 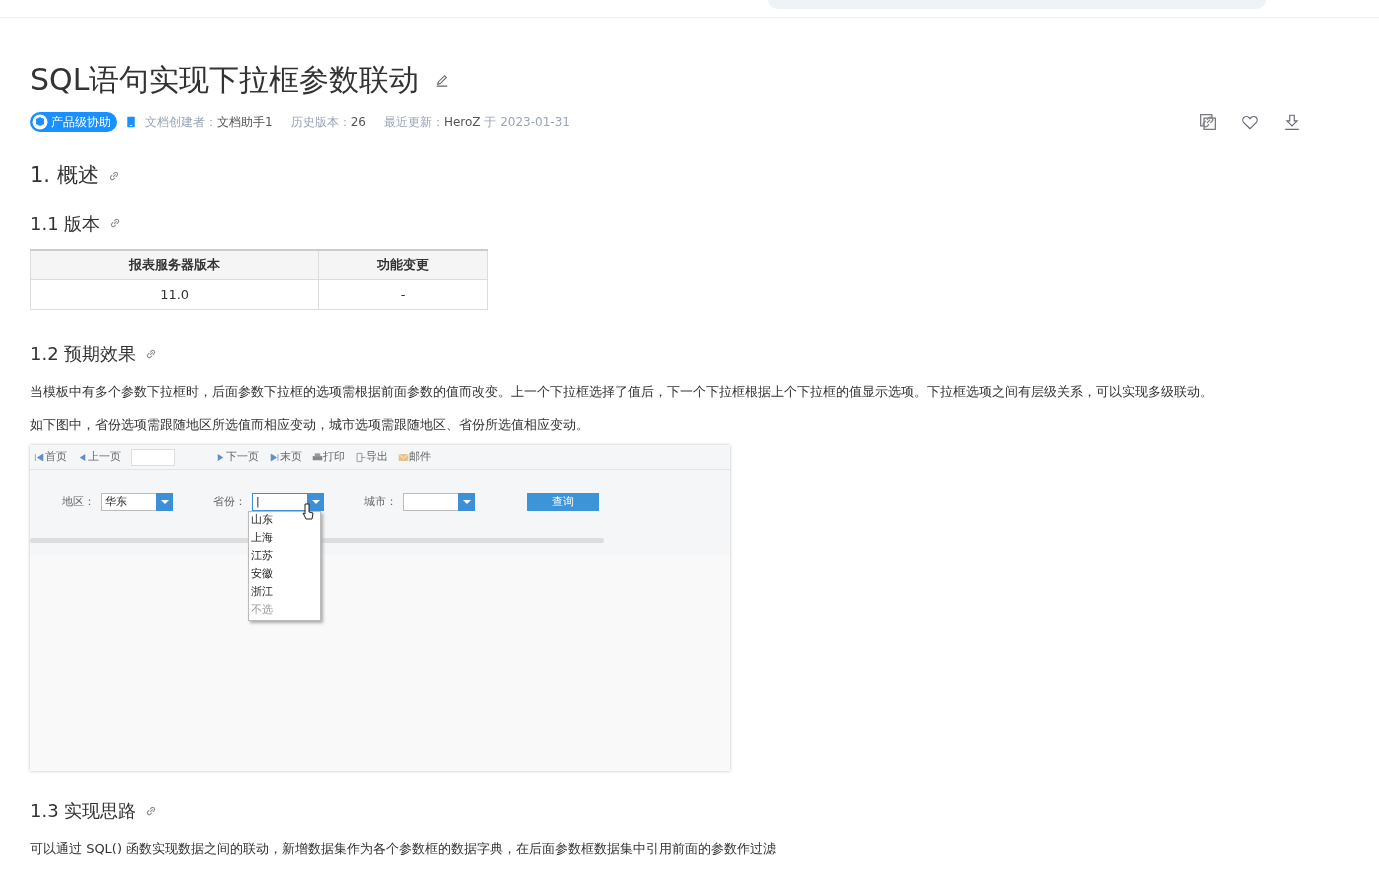 I want to click on dropdown-option: 江苏, so click(x=284, y=557).